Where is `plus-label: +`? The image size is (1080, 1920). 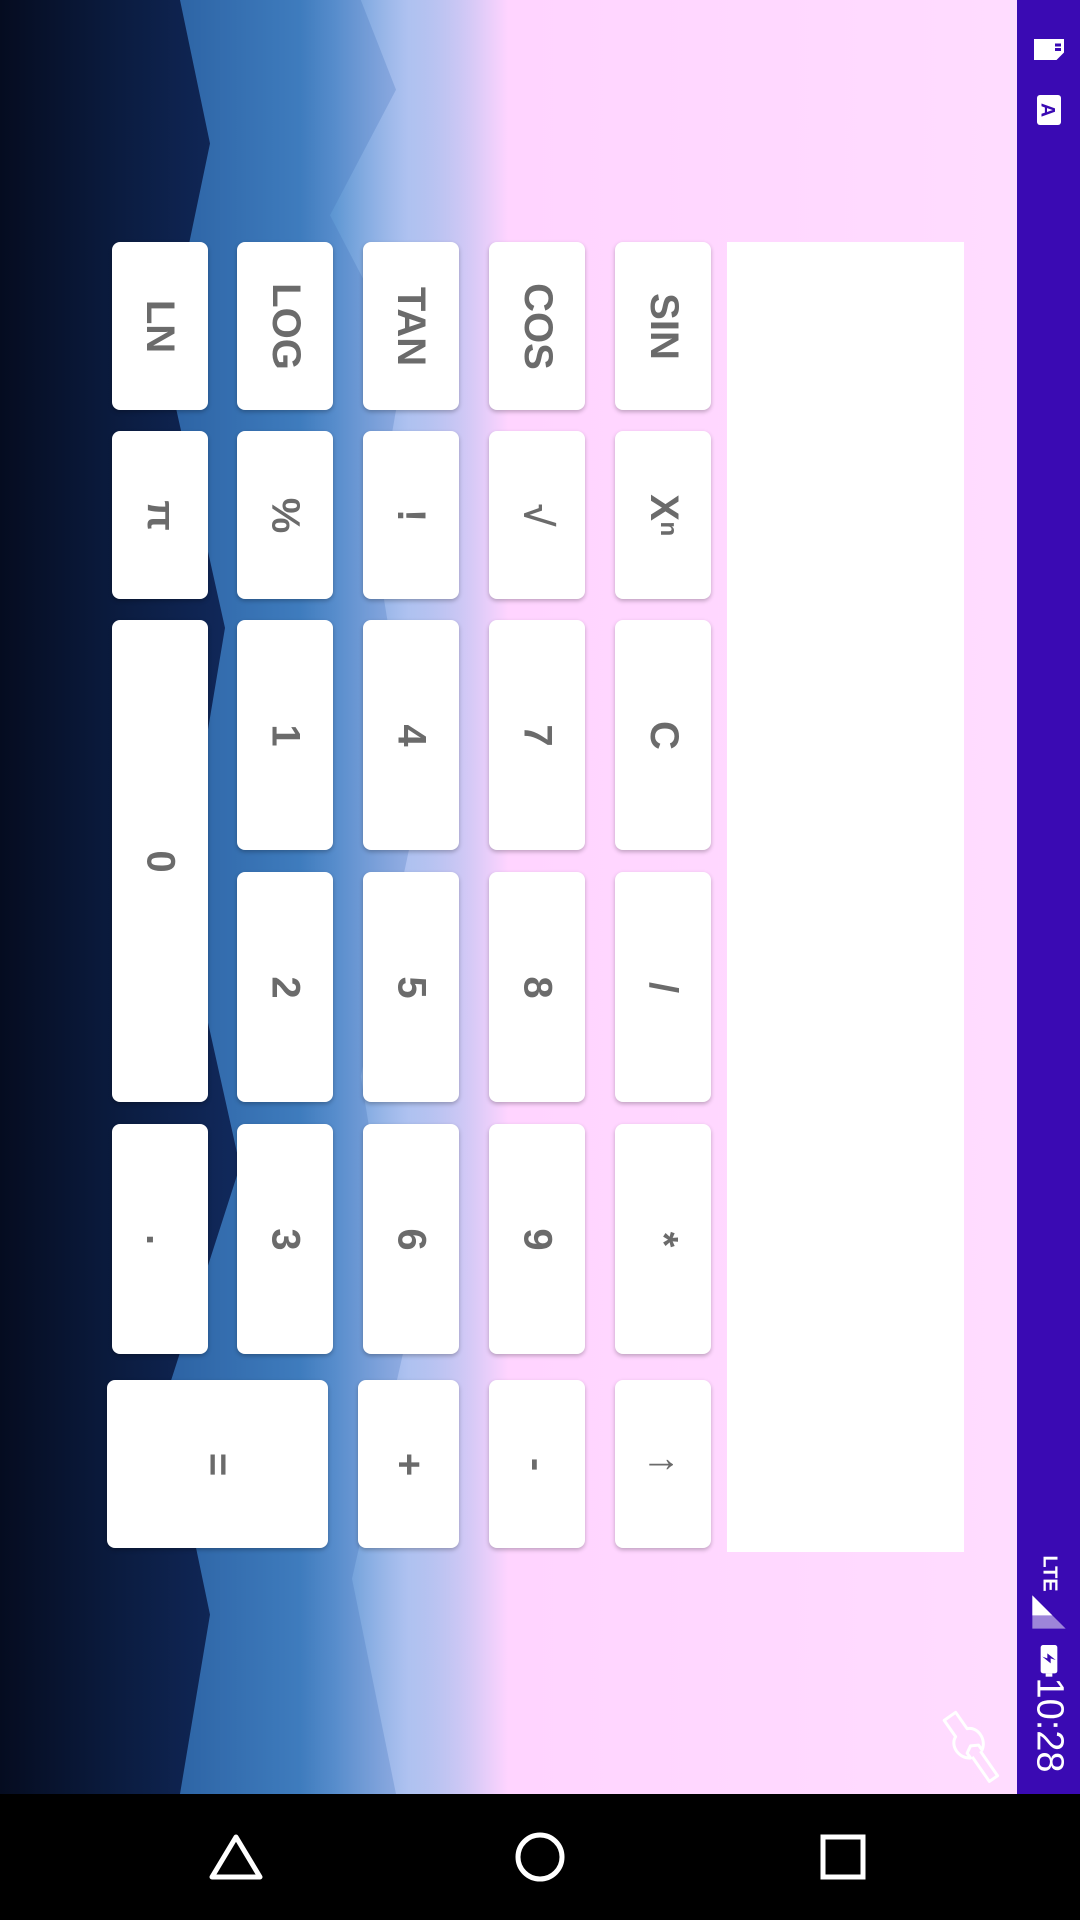 plus-label: + is located at coordinates (408, 1464).